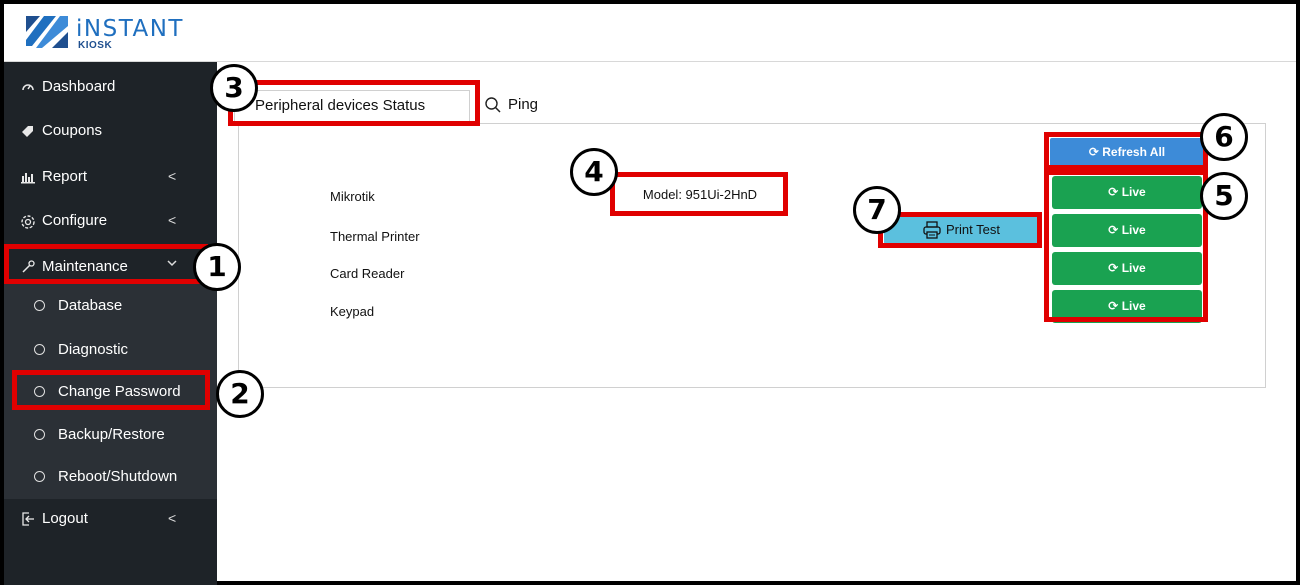  Describe the element at coordinates (90, 305) in the screenshot. I see `submenu-item-label: Database` at that location.